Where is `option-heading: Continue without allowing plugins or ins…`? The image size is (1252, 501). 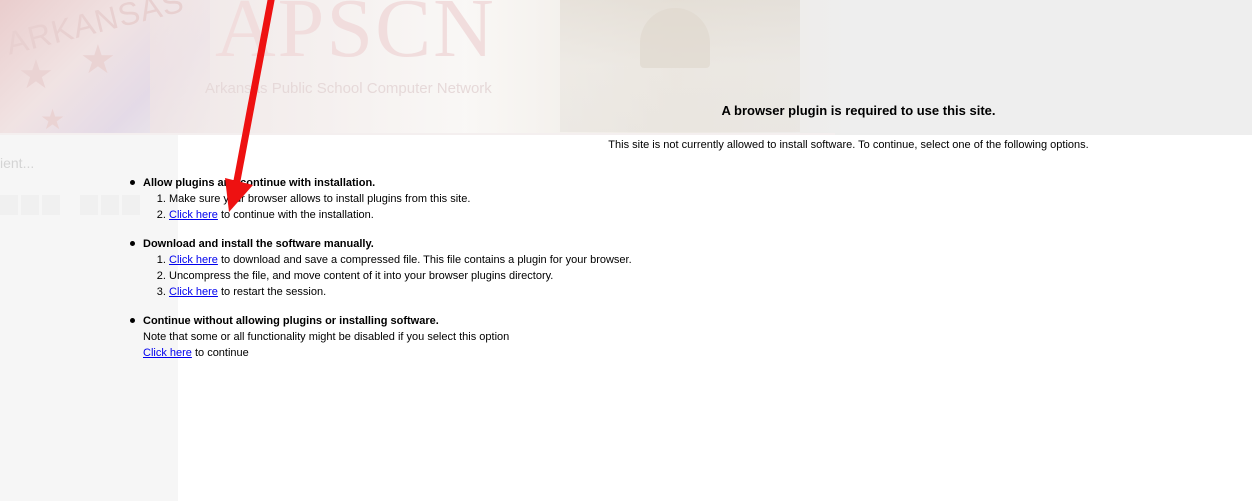 option-heading: Continue without allowing plugins or ins… is located at coordinates (291, 321).